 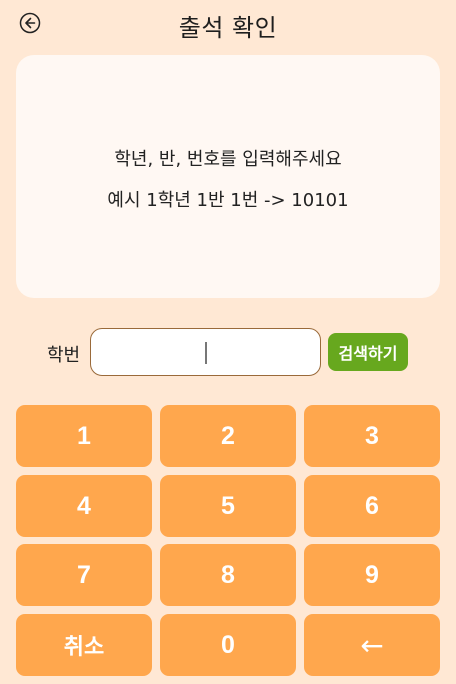 I want to click on search-button: 검색하기, so click(x=368, y=352).